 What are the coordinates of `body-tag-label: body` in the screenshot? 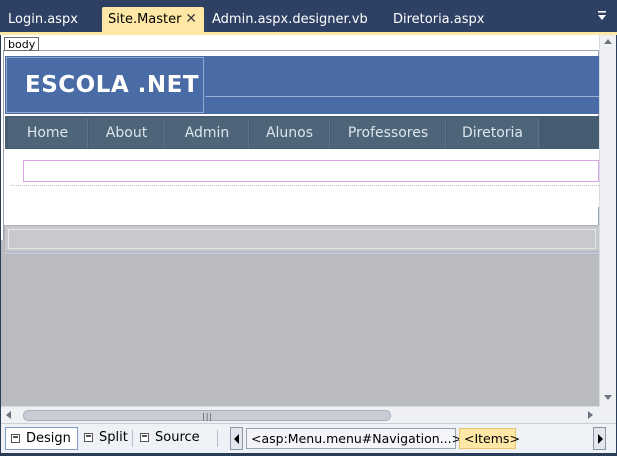 It's located at (22, 44).